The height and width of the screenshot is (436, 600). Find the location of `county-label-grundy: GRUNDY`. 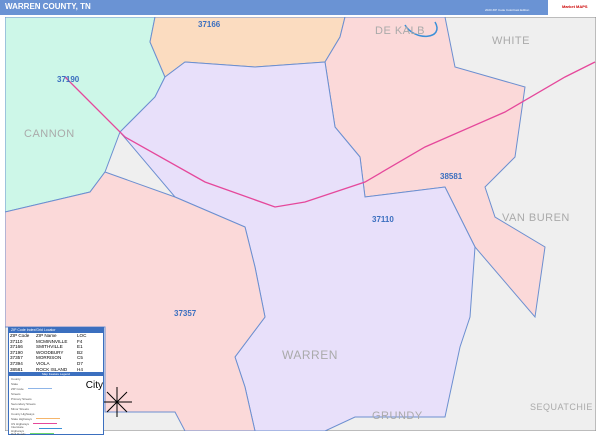

county-label-grundy: GRUNDY is located at coordinates (397, 416).